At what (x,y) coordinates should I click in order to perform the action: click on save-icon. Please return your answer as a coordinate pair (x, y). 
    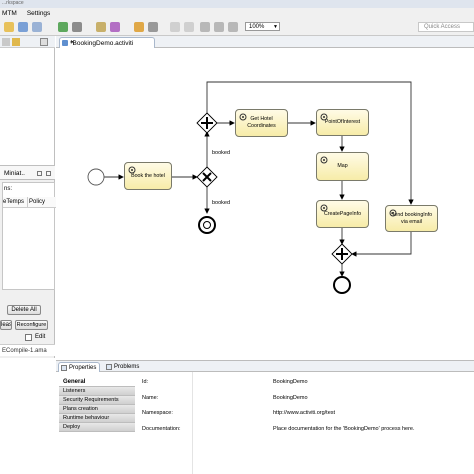
    Looking at the image, I should click on (23, 27).